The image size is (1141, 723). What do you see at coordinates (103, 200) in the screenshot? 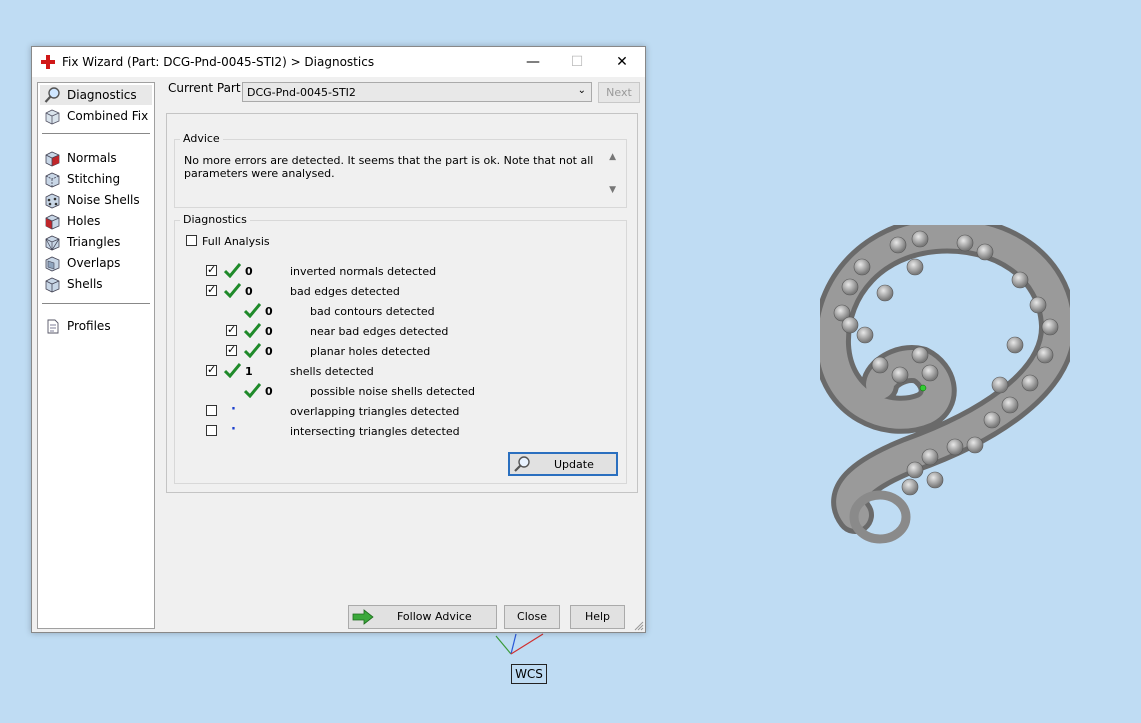
I see `nav-label: Noise Shells` at bounding box center [103, 200].